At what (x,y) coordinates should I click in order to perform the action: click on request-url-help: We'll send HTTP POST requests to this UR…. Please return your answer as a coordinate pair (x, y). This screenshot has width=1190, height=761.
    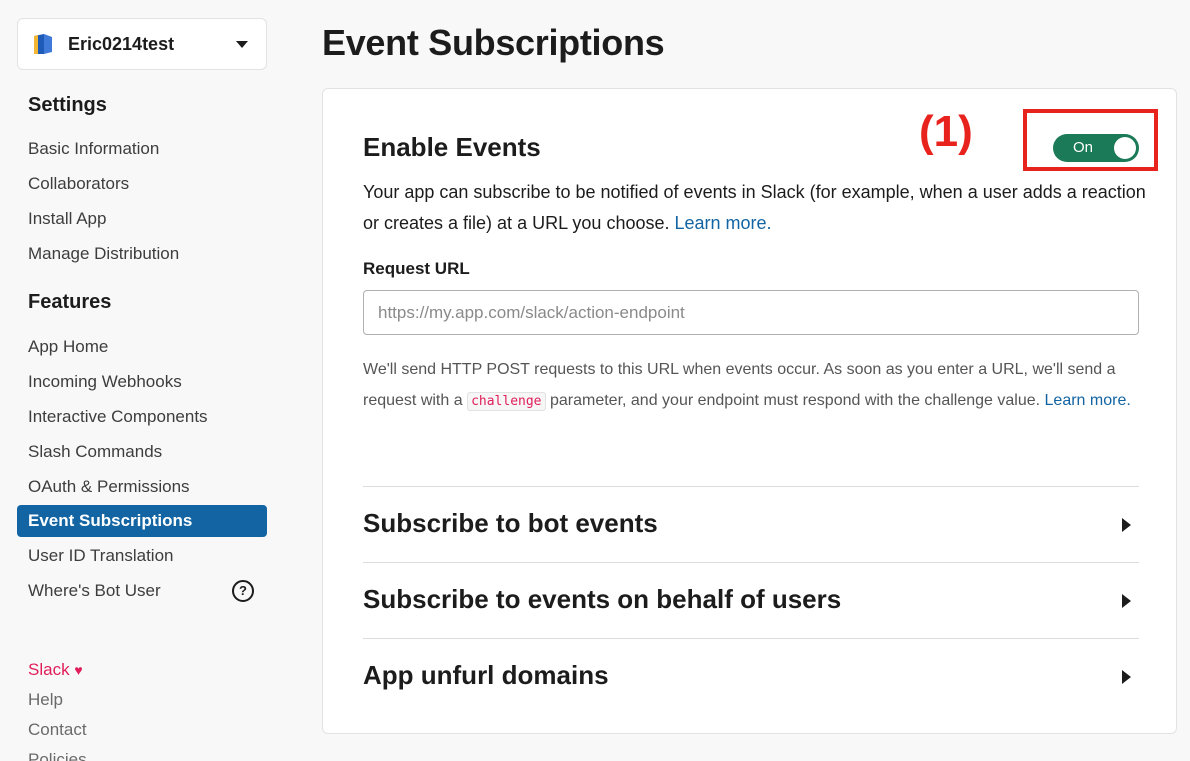
    Looking at the image, I should click on (758, 385).